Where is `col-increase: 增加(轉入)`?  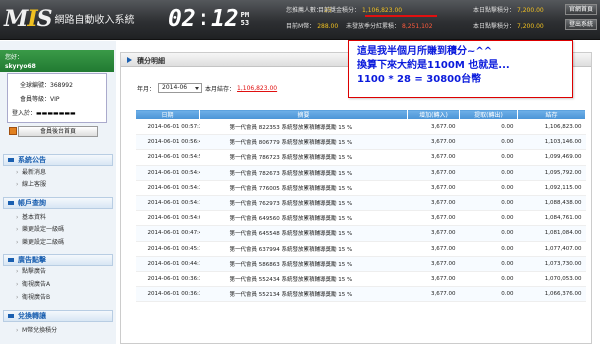
col-increase: 增加(轉入) is located at coordinates (433, 114).